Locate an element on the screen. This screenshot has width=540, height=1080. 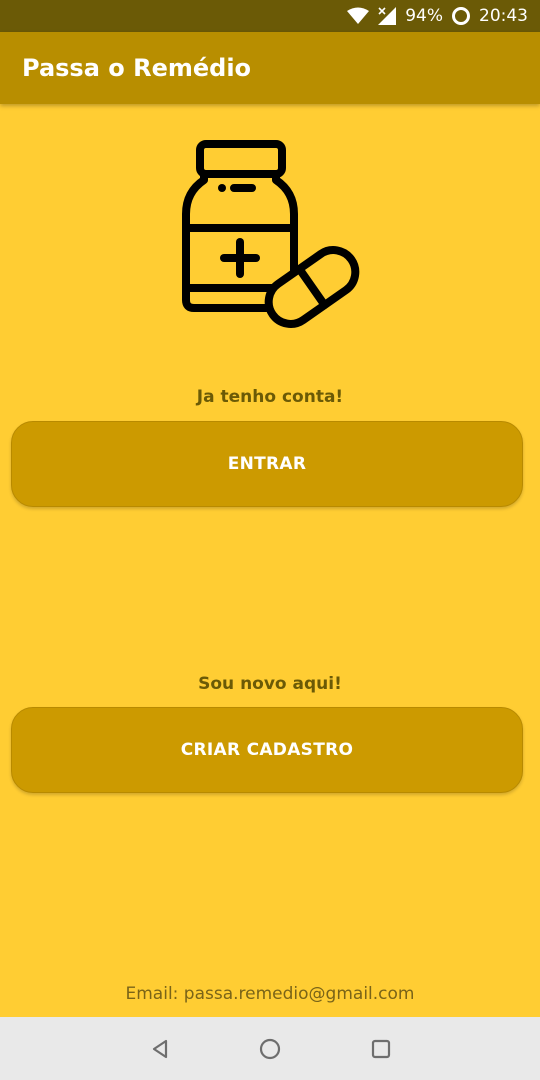
navigation-bar is located at coordinates (270, 1048).